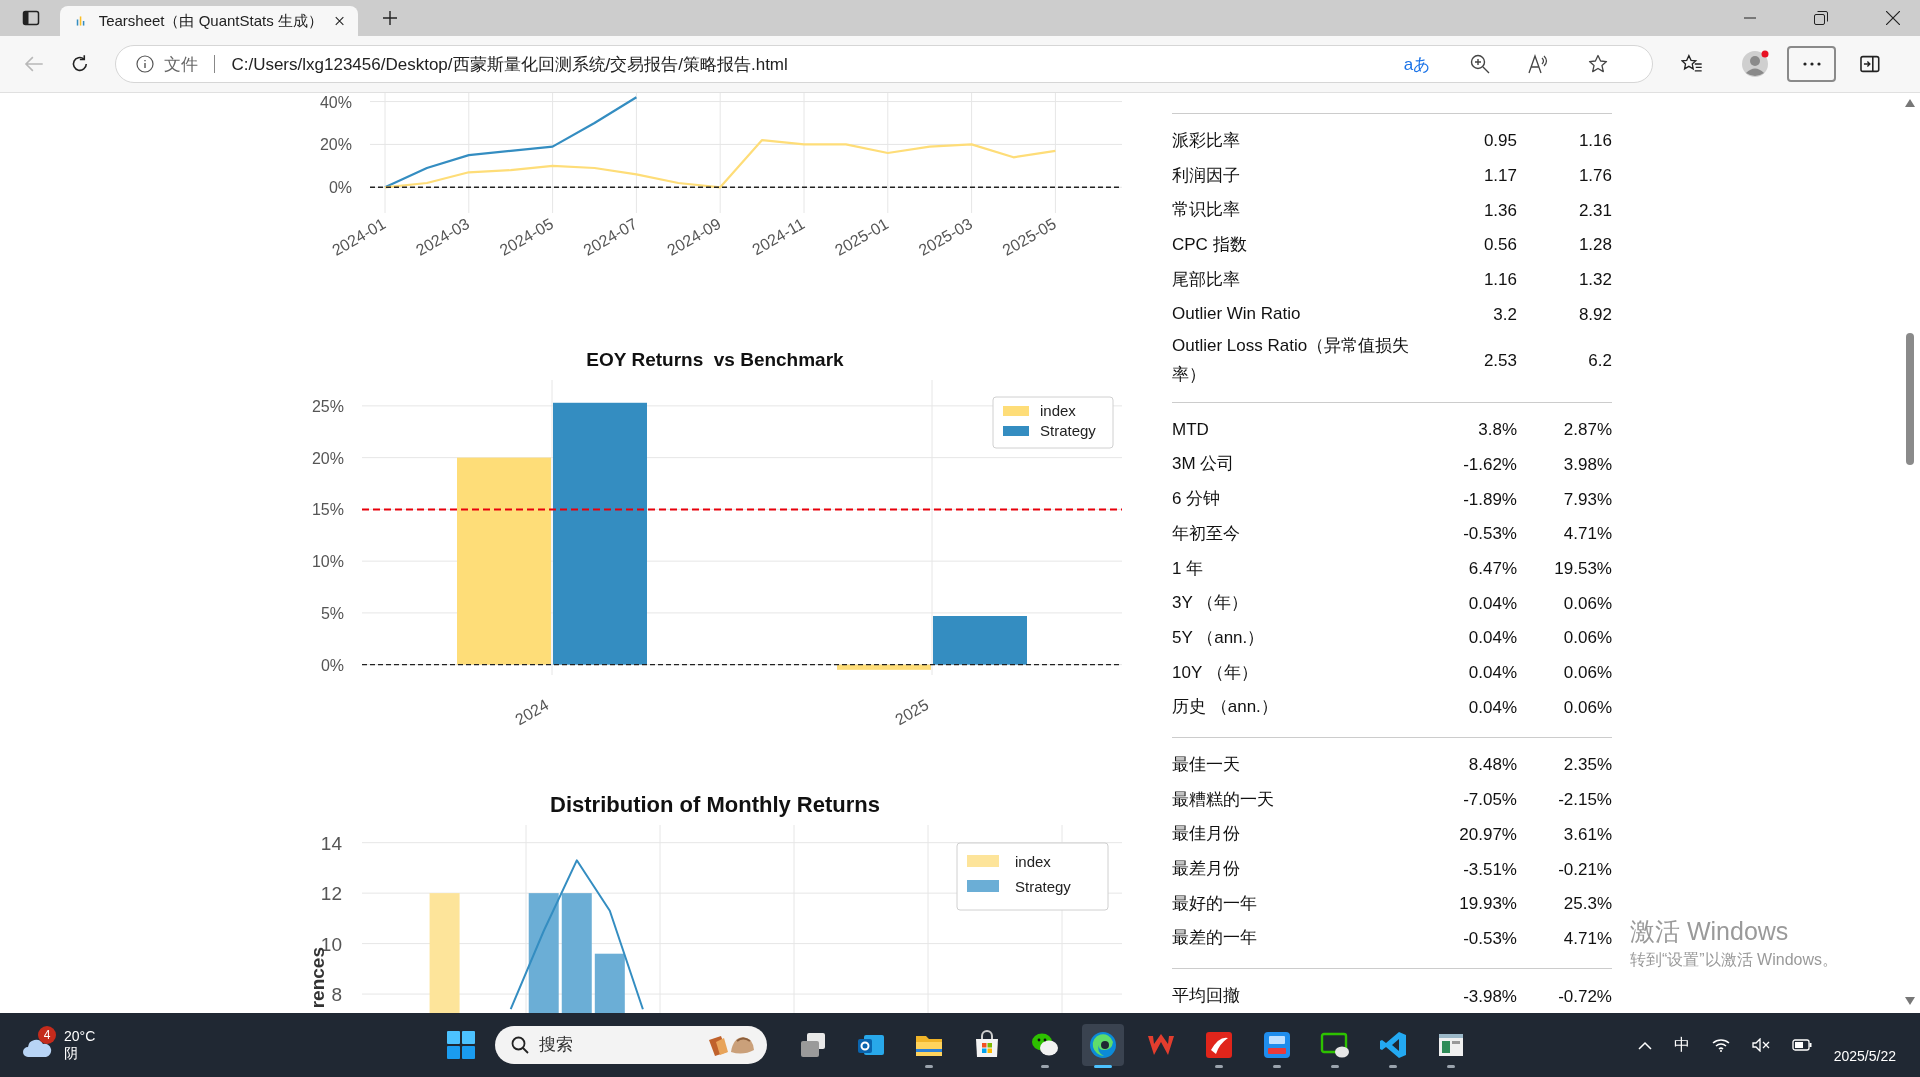  Describe the element at coordinates (912, 712) in the screenshot. I see `axis-tick-label: 2025` at that location.